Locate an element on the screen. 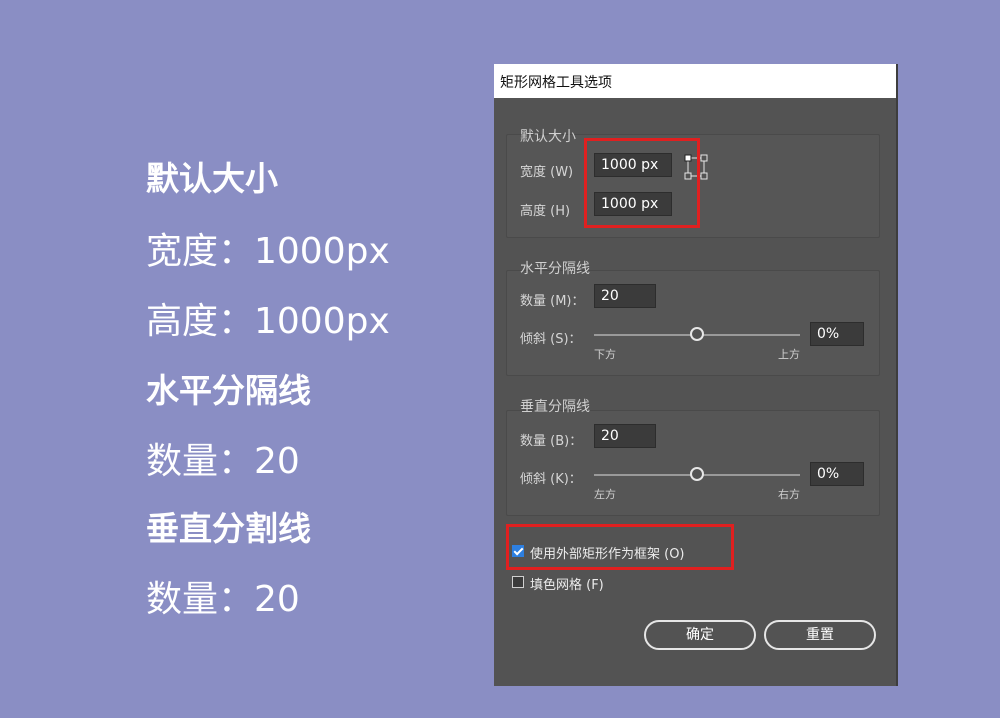 The height and width of the screenshot is (718, 1000). horizontal-tick-right: 上方 is located at coordinates (789, 354).